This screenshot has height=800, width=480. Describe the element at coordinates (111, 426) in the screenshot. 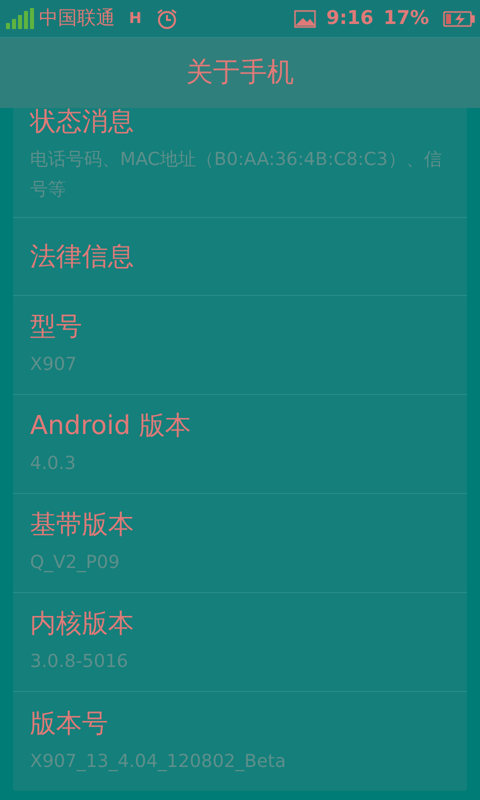

I see `item-title: Android 版本` at that location.